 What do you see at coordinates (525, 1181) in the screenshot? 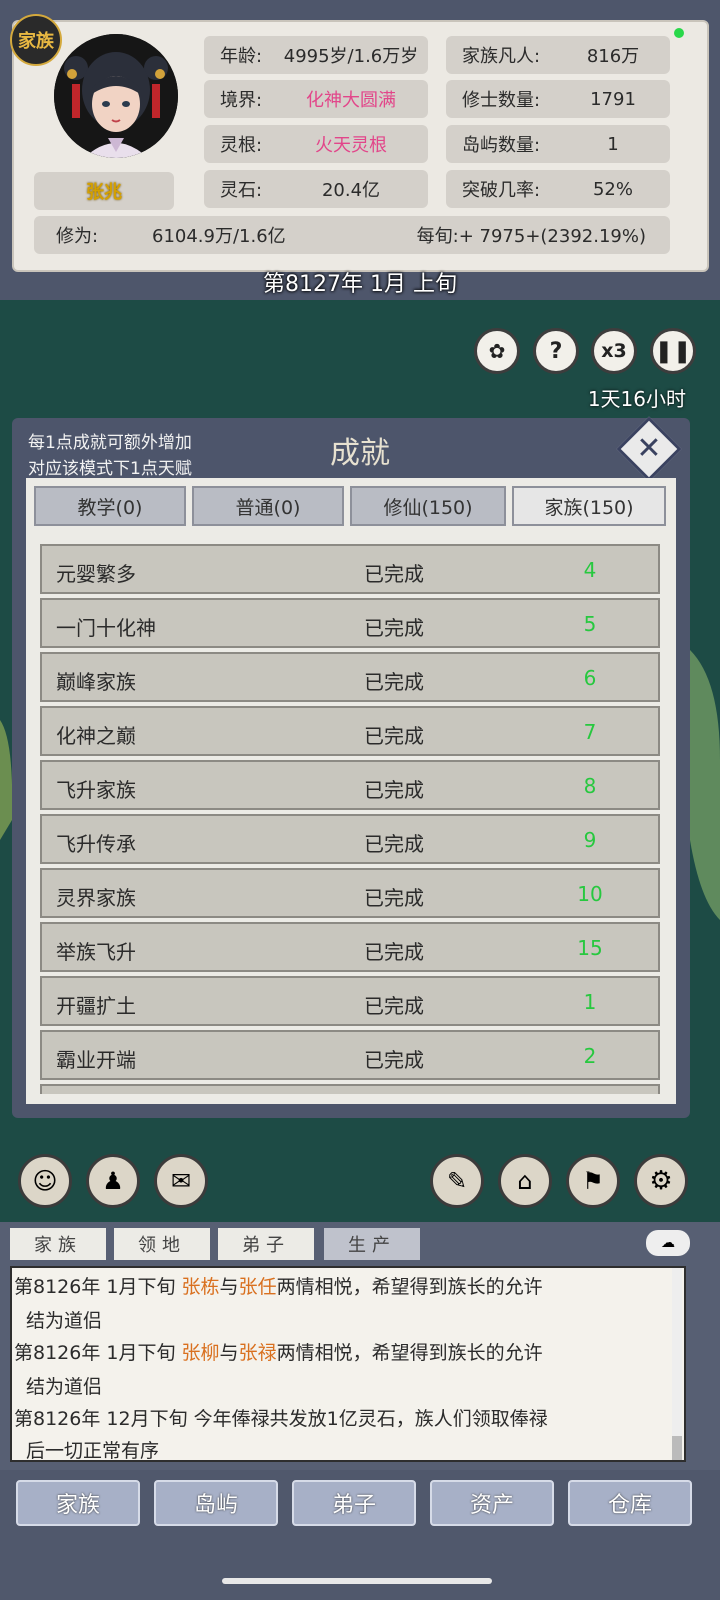
I see `palace-icon: ⌂` at bounding box center [525, 1181].